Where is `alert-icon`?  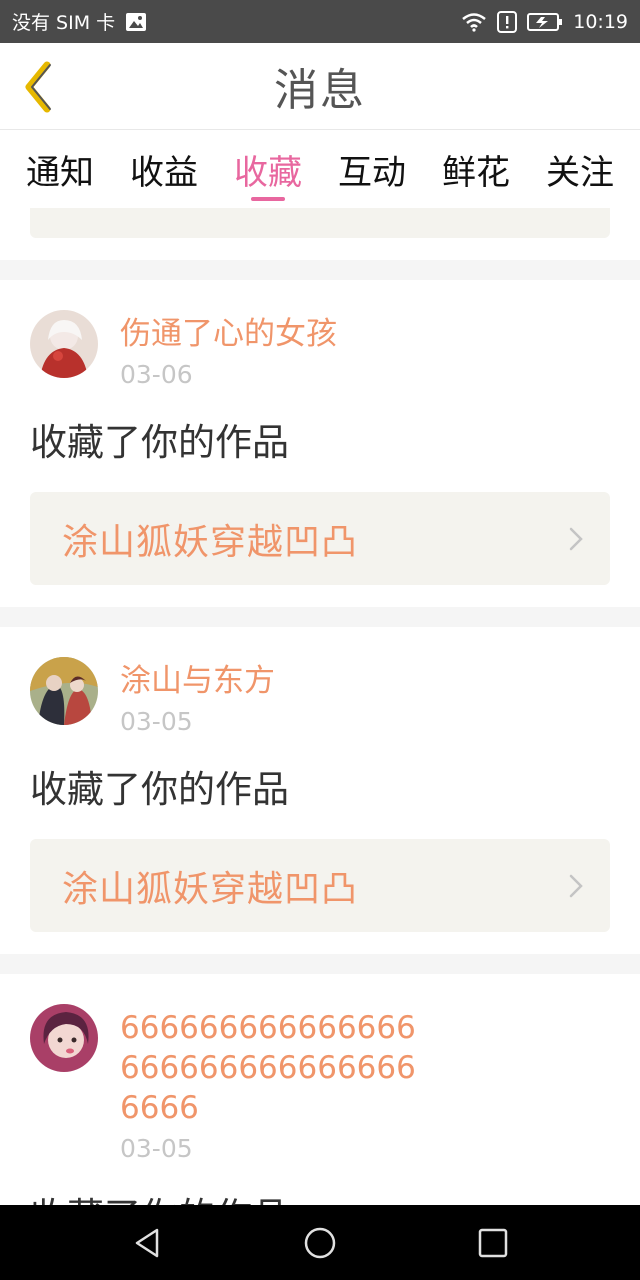
alert-icon is located at coordinates (507, 21).